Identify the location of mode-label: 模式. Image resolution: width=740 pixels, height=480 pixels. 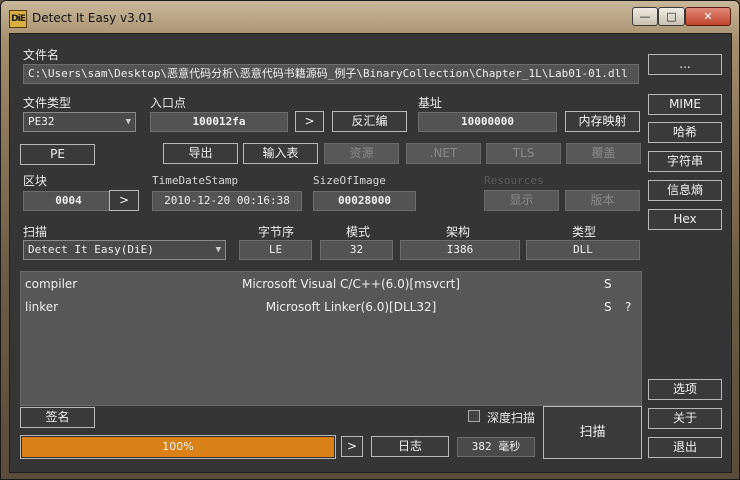
(358, 232).